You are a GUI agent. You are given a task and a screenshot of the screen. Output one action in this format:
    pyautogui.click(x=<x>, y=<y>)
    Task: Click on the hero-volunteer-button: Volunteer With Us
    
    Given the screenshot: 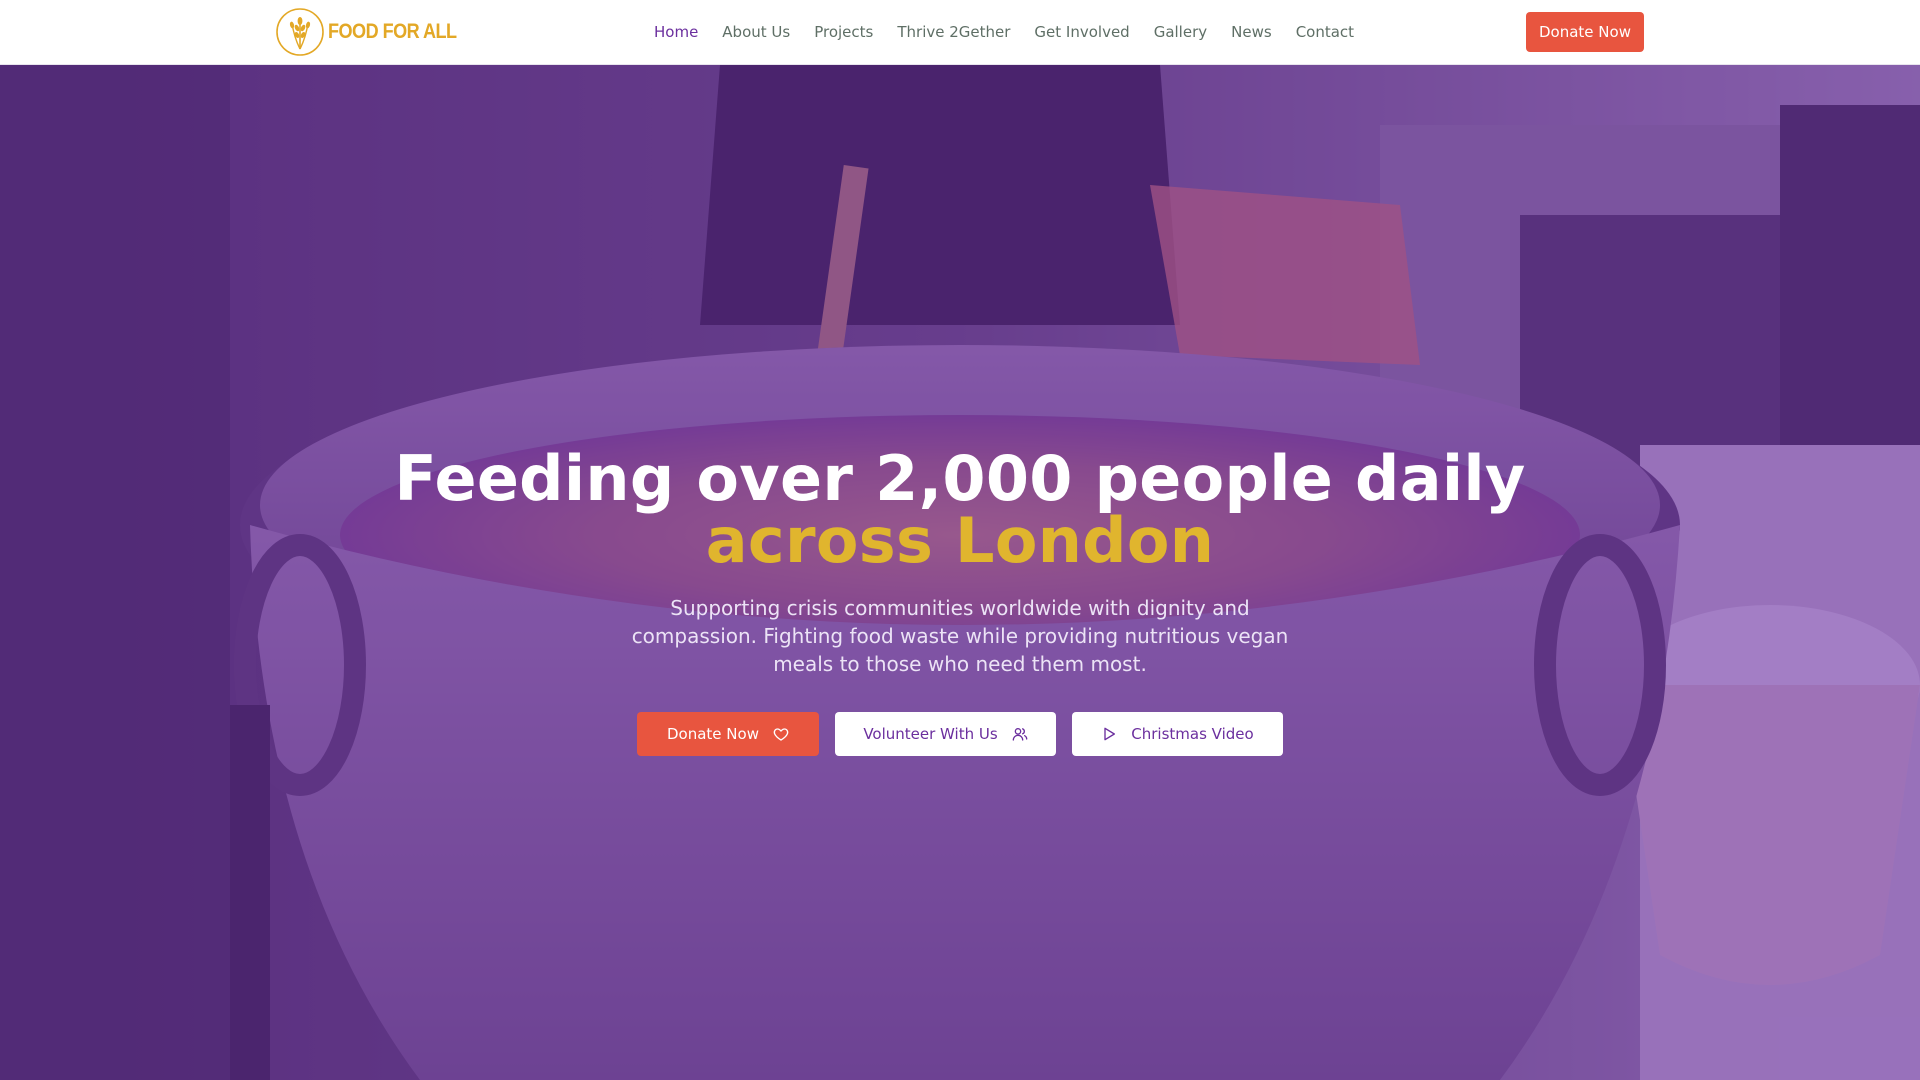 What is the action you would take?
    pyautogui.click(x=945, y=734)
    